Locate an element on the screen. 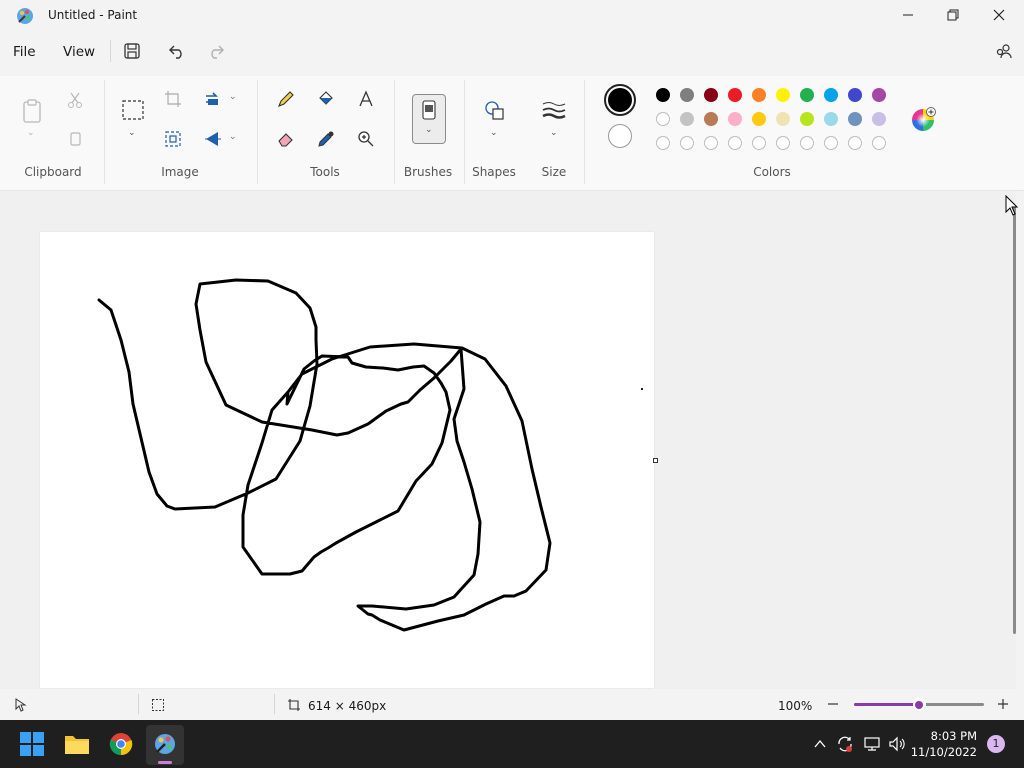  paste-icon is located at coordinates (32, 111).